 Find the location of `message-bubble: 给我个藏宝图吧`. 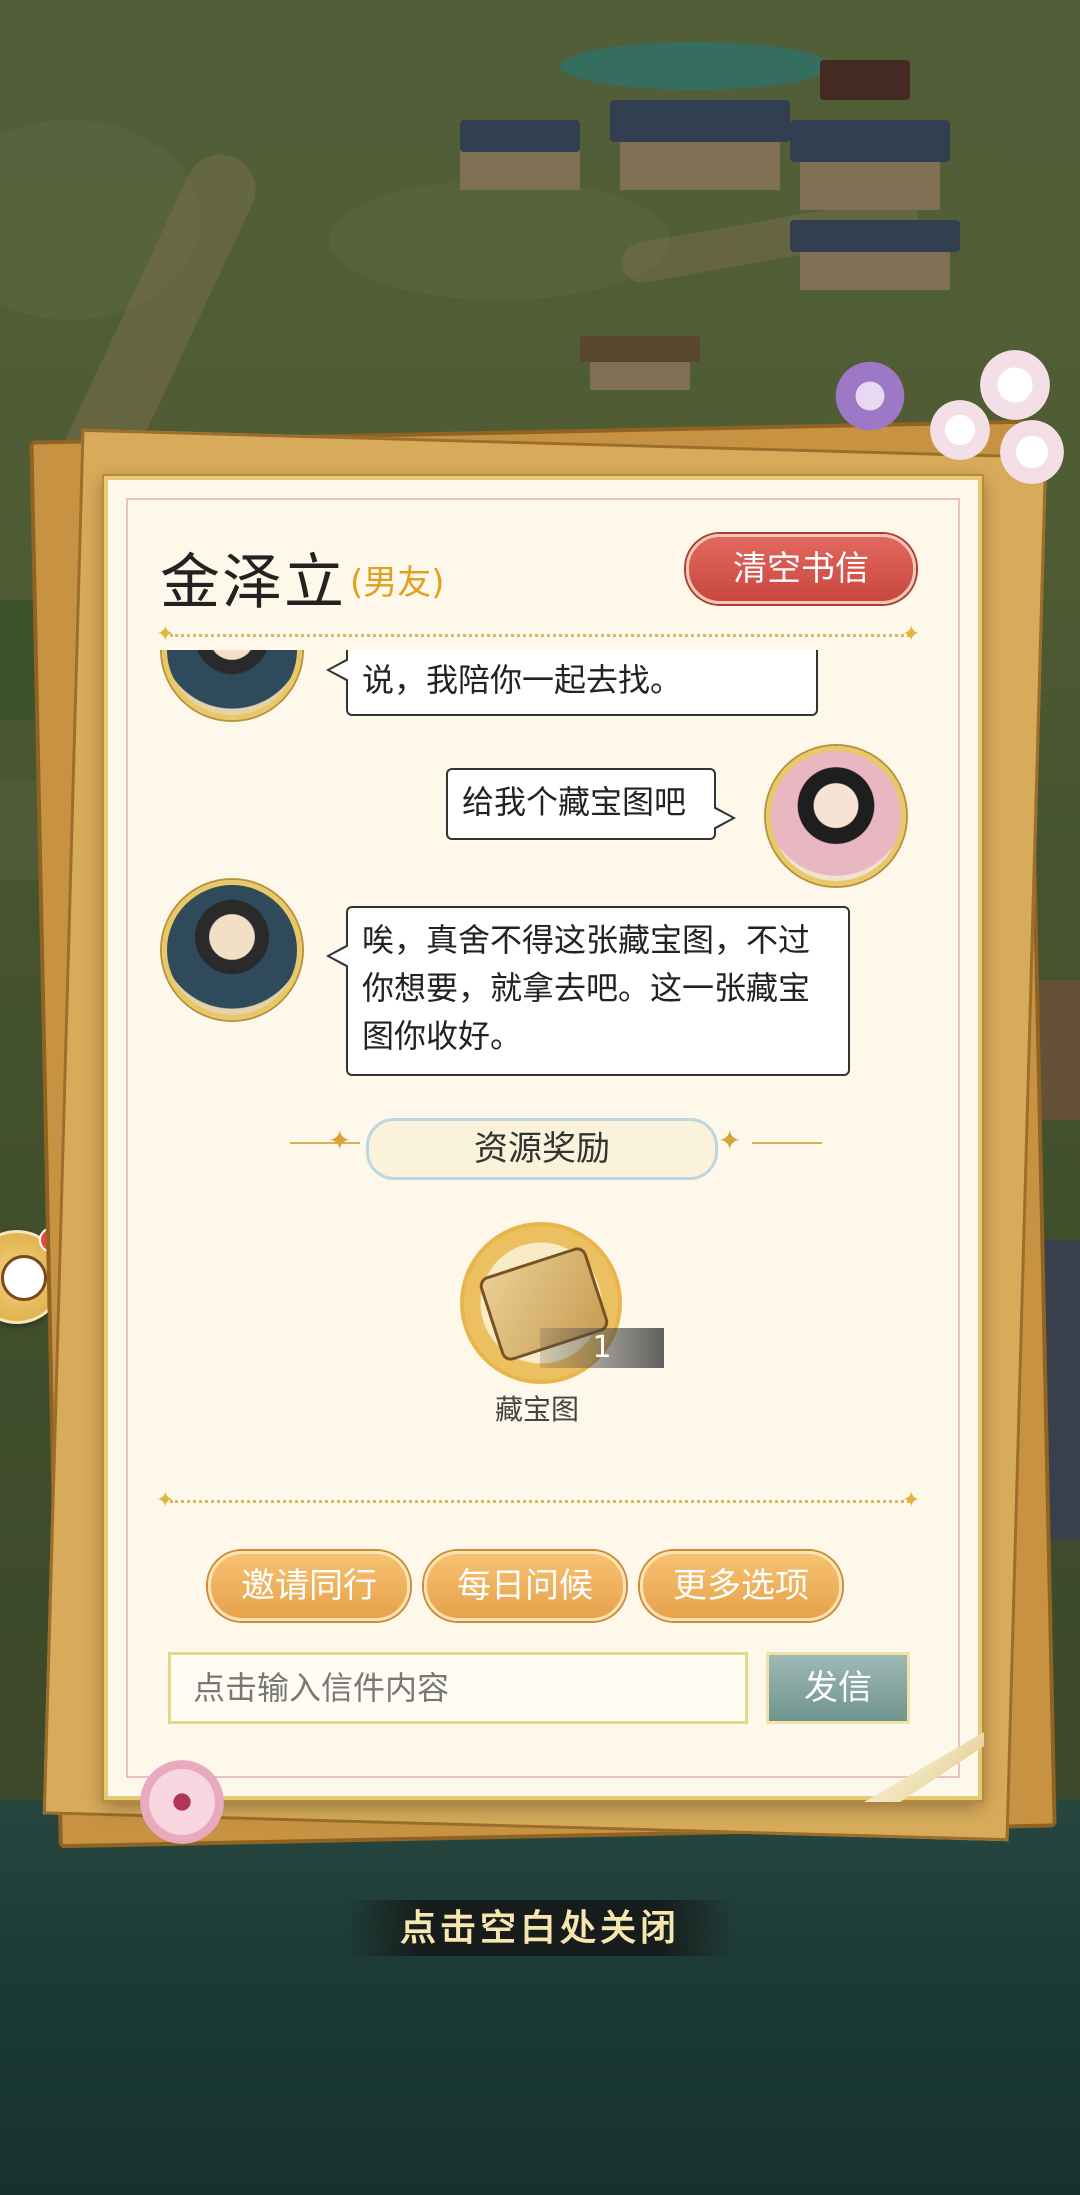

message-bubble: 给我个藏宝图吧 is located at coordinates (591, 804).